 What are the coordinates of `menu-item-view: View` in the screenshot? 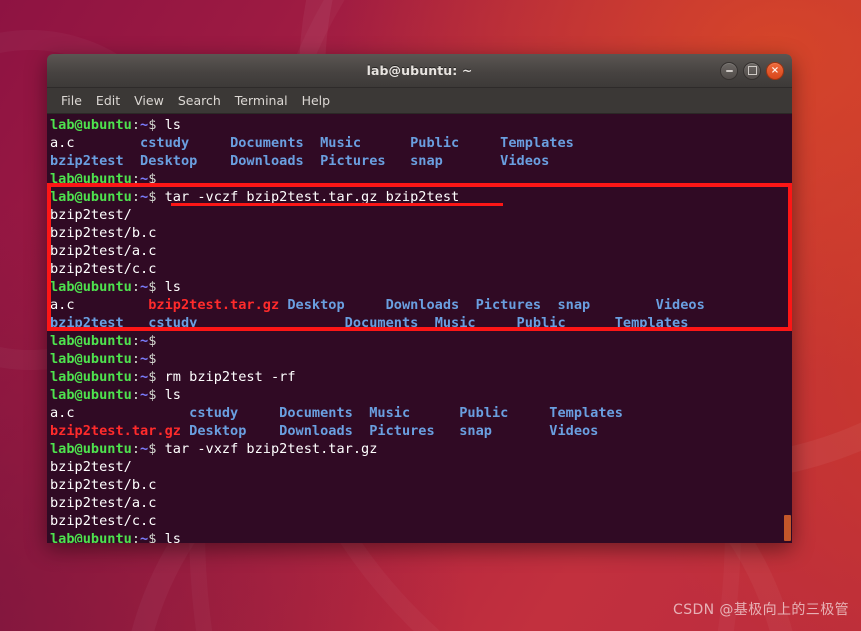 It's located at (149, 100).